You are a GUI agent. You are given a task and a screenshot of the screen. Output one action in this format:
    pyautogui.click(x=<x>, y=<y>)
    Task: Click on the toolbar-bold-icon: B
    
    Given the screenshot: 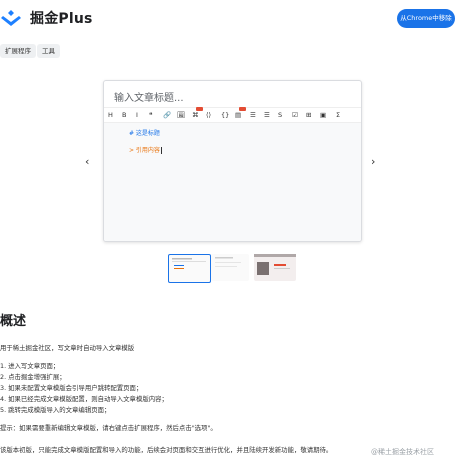 What is the action you would take?
    pyautogui.click(x=124, y=115)
    